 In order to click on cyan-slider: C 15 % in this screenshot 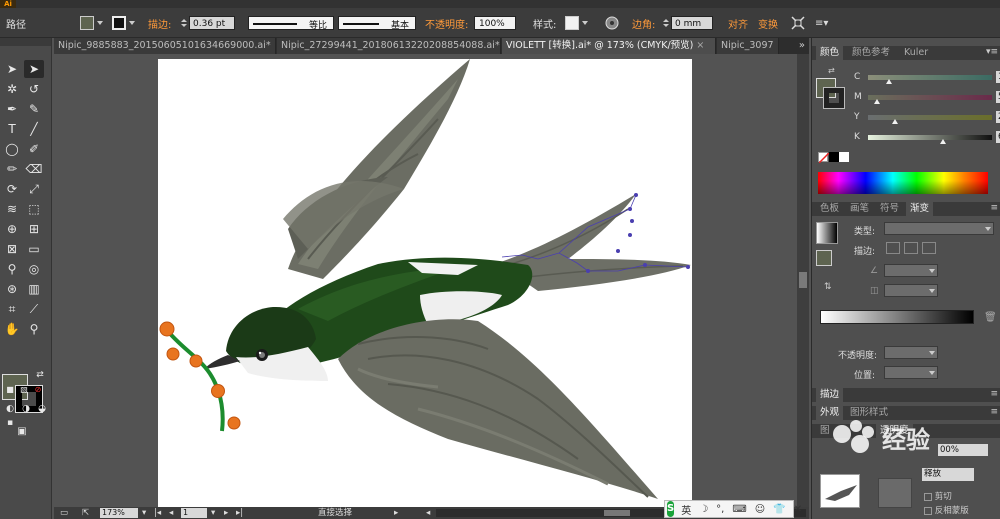, I will do `click(927, 77)`.